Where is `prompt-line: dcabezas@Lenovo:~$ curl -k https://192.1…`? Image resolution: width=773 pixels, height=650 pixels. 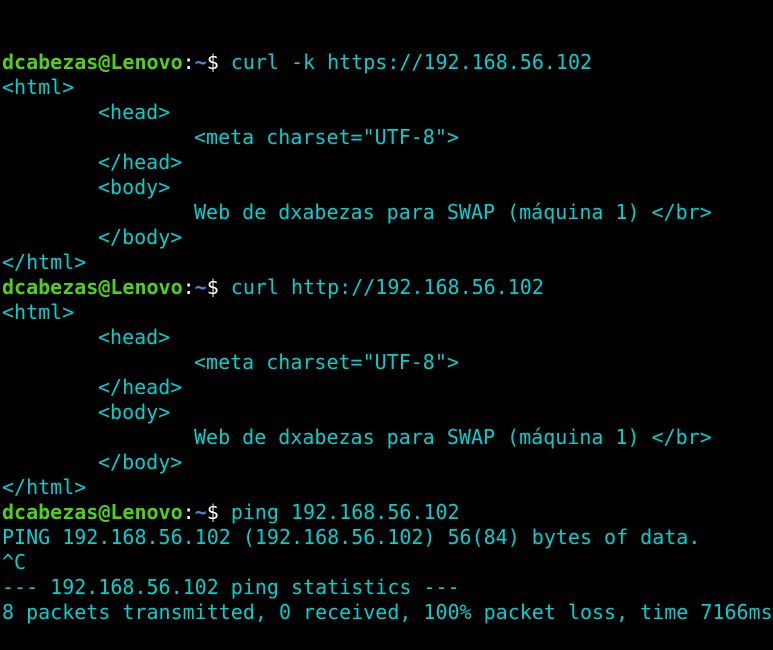
prompt-line: dcabezas@Lenovo:~$ curl -k https://192.1… is located at coordinates (387, 62).